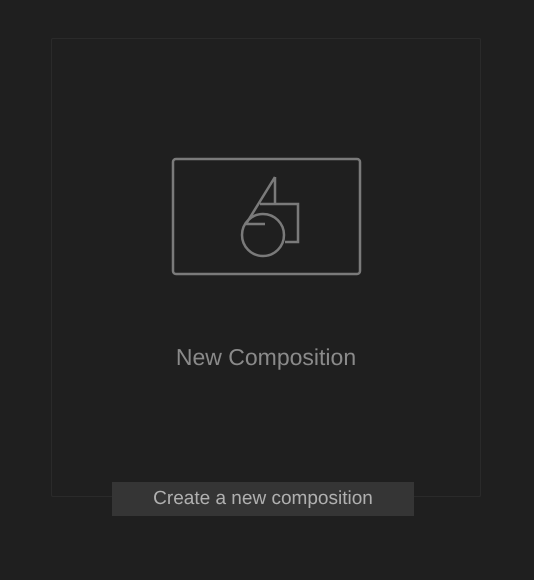 This screenshot has width=534, height=580. Describe the element at coordinates (263, 499) in the screenshot. I see `tooltip: Create a new composition` at that location.